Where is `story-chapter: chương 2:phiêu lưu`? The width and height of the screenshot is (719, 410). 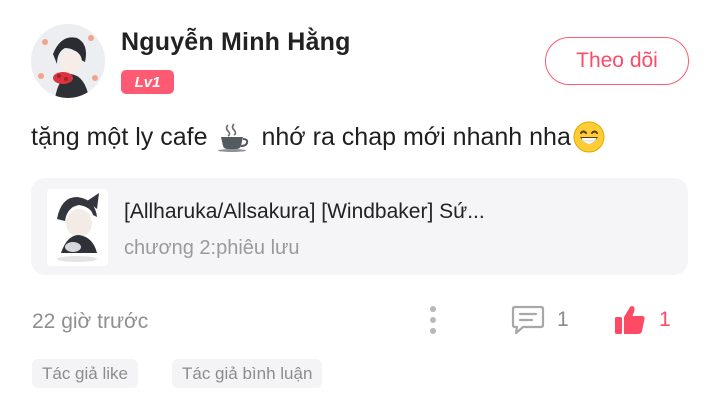
story-chapter: chương 2:phiêu lưu is located at coordinates (212, 248).